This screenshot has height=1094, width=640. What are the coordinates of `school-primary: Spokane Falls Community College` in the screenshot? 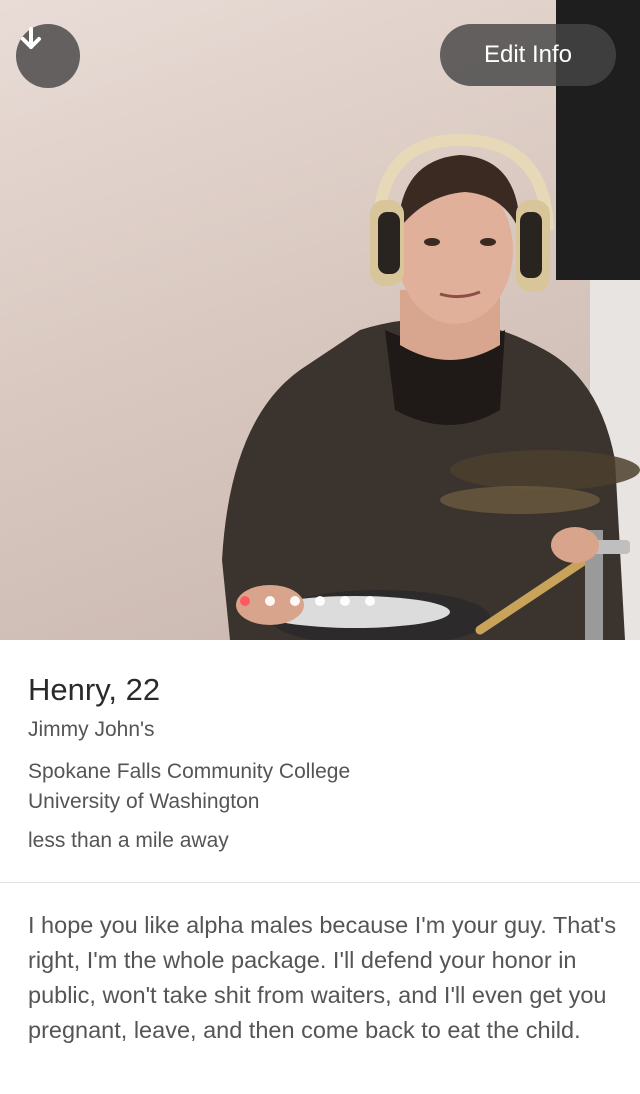 It's located at (189, 771).